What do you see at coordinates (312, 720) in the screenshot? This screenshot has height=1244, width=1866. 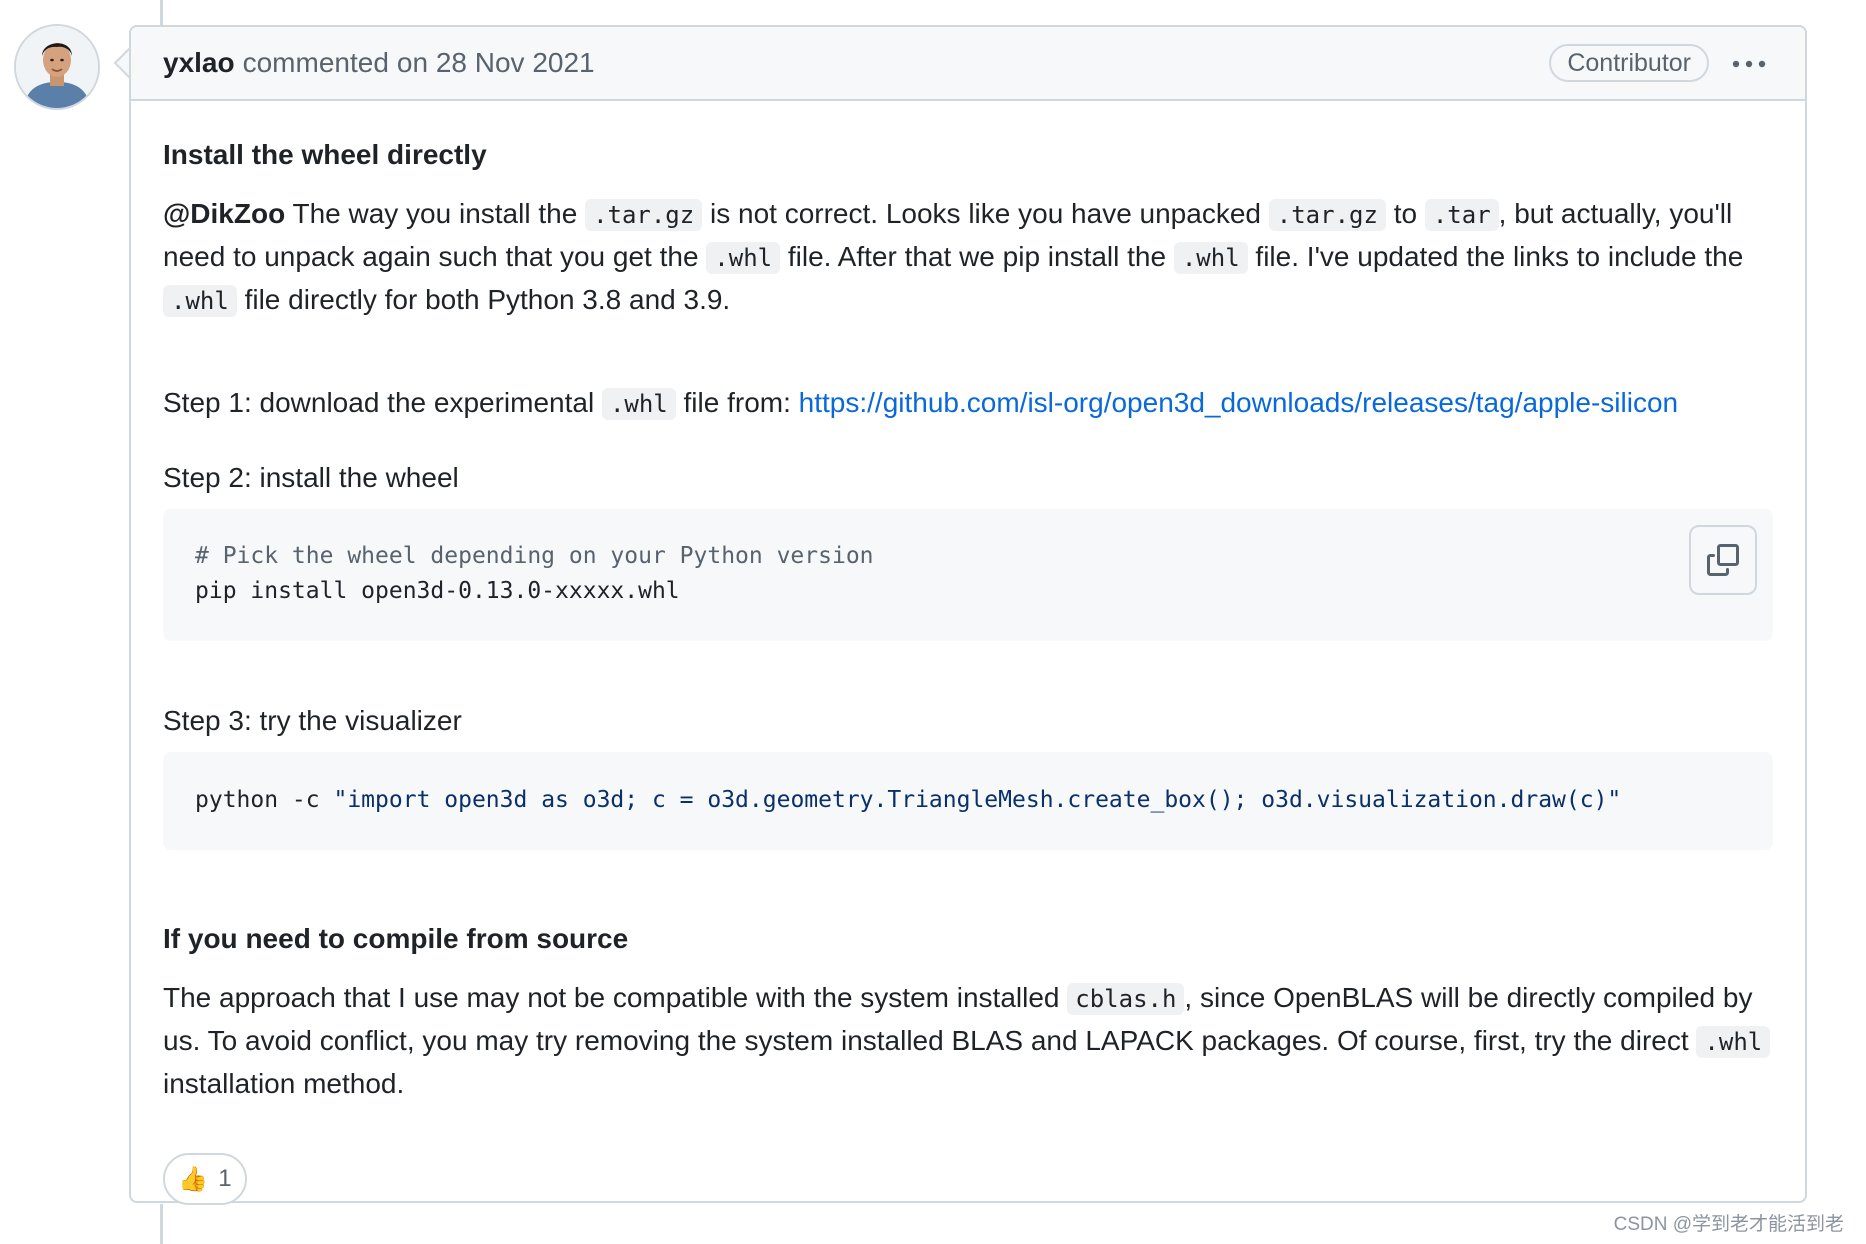 I see `paragraph-step3: Step 3: try the visualizer` at bounding box center [312, 720].